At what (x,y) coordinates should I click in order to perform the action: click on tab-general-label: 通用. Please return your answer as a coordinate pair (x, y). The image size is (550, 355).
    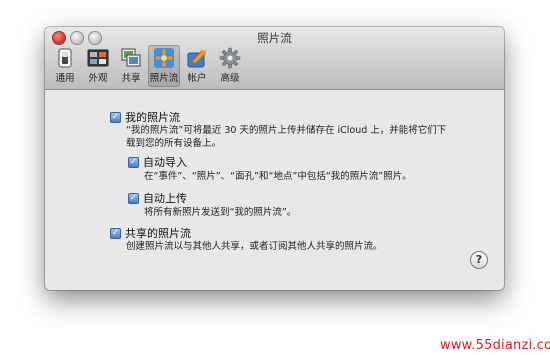
    Looking at the image, I should click on (65, 78).